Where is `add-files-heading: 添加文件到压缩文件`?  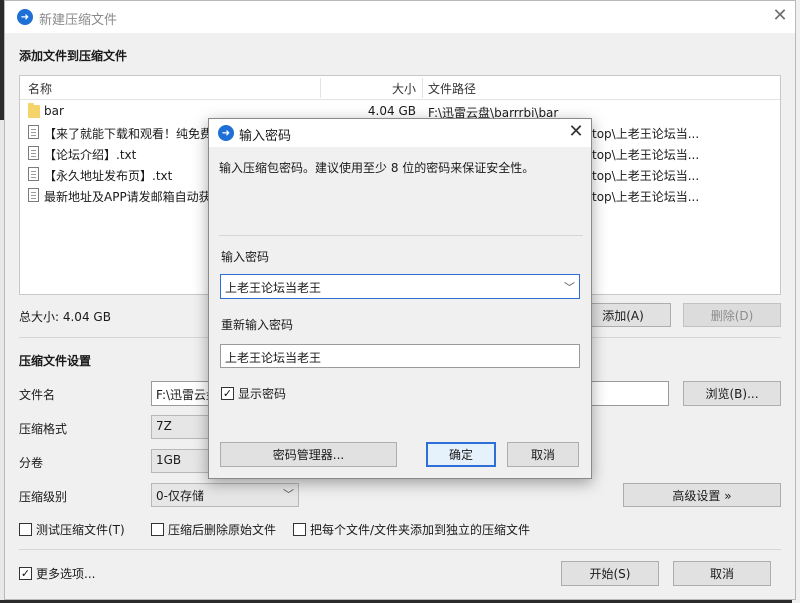
add-files-heading: 添加文件到压缩文件 is located at coordinates (73, 56).